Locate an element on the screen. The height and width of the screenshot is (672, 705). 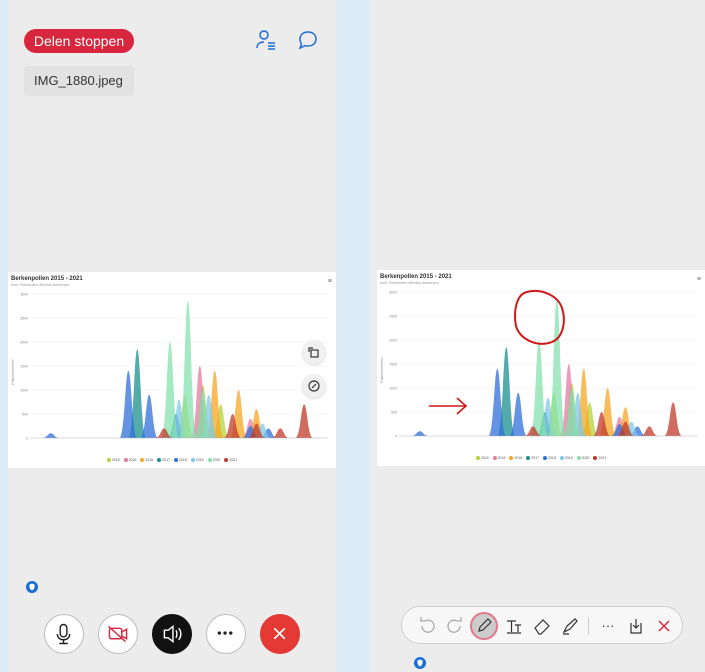
end-call-button is located at coordinates (280, 634).